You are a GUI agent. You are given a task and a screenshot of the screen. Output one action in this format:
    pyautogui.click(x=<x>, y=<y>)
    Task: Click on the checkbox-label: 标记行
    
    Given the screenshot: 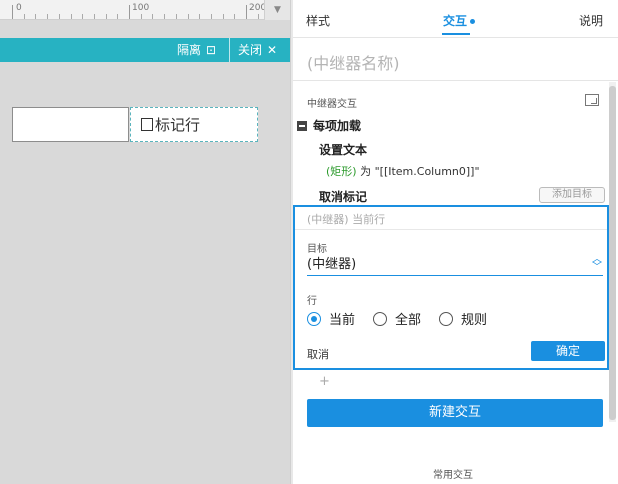 What is the action you would take?
    pyautogui.click(x=178, y=125)
    